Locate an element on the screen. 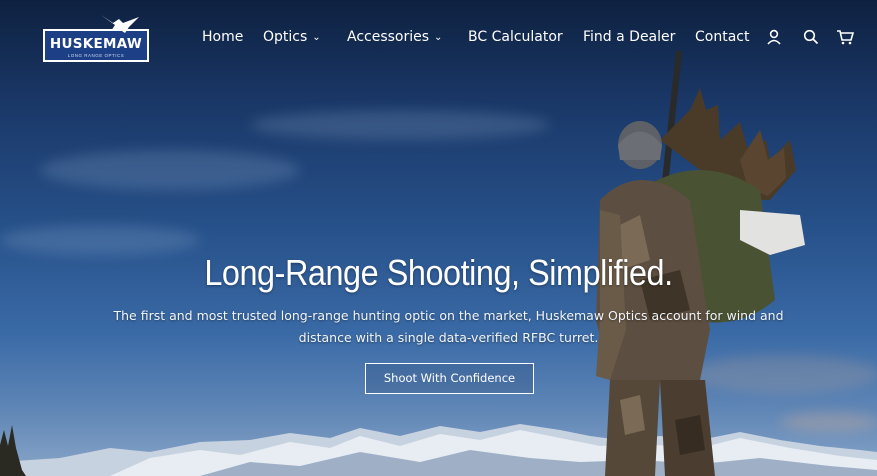 Image resolution: width=877 pixels, height=476 pixels. nav-label: Find a Dealer is located at coordinates (629, 37).